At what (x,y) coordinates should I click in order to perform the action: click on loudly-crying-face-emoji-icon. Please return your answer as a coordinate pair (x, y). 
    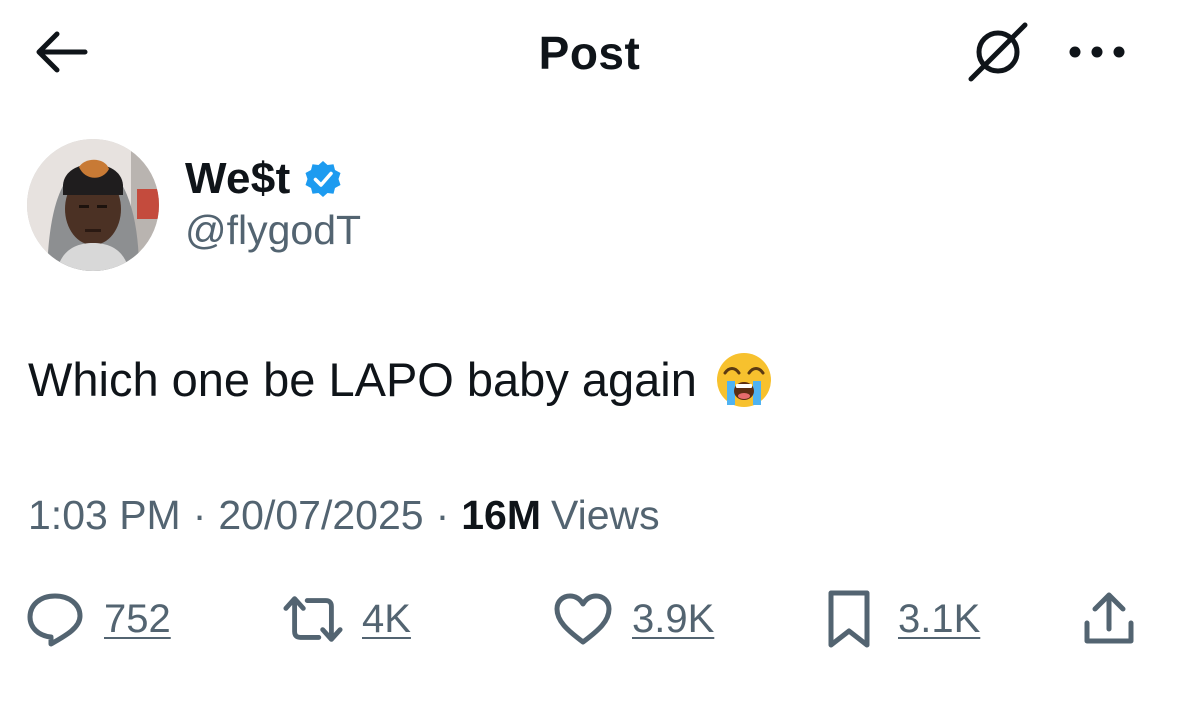
    Looking at the image, I should click on (744, 380).